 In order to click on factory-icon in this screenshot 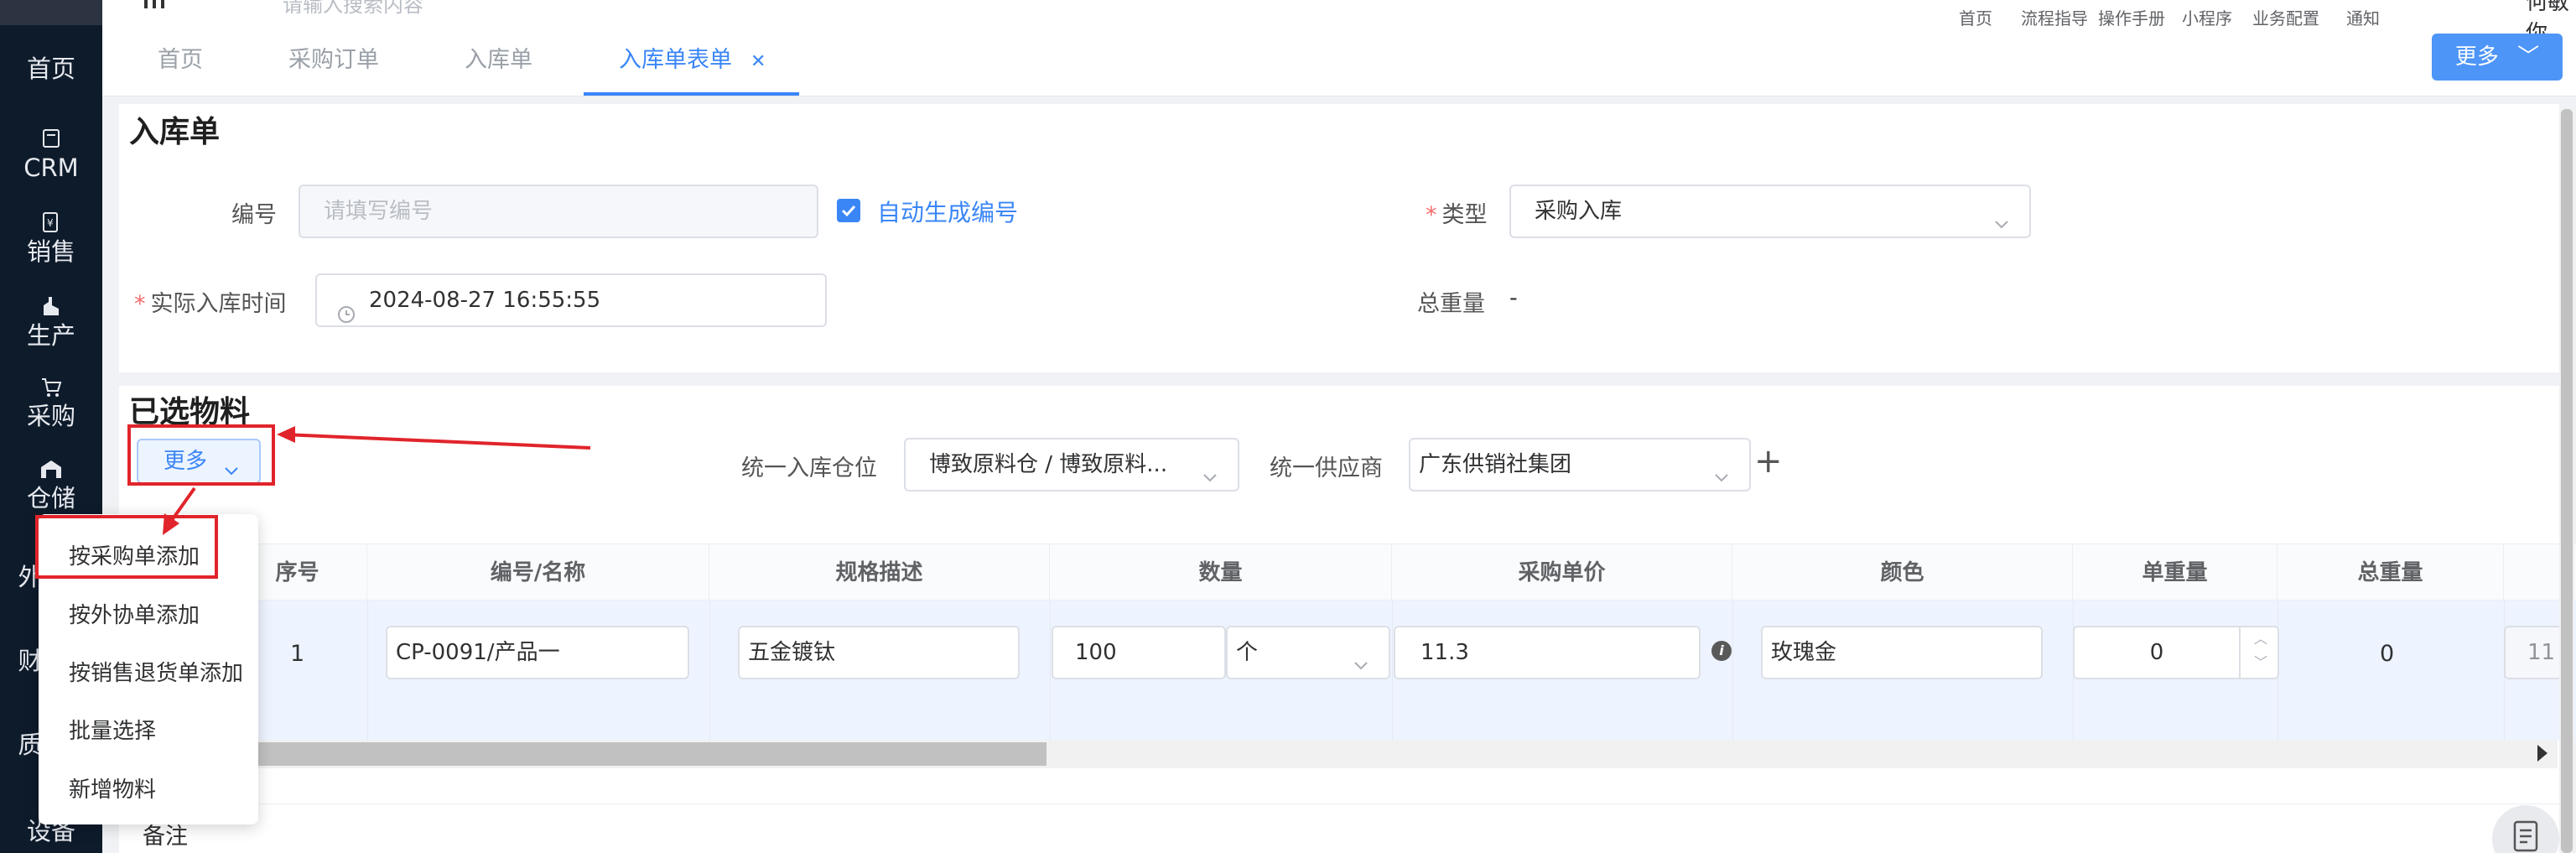, I will do `click(51, 307)`.